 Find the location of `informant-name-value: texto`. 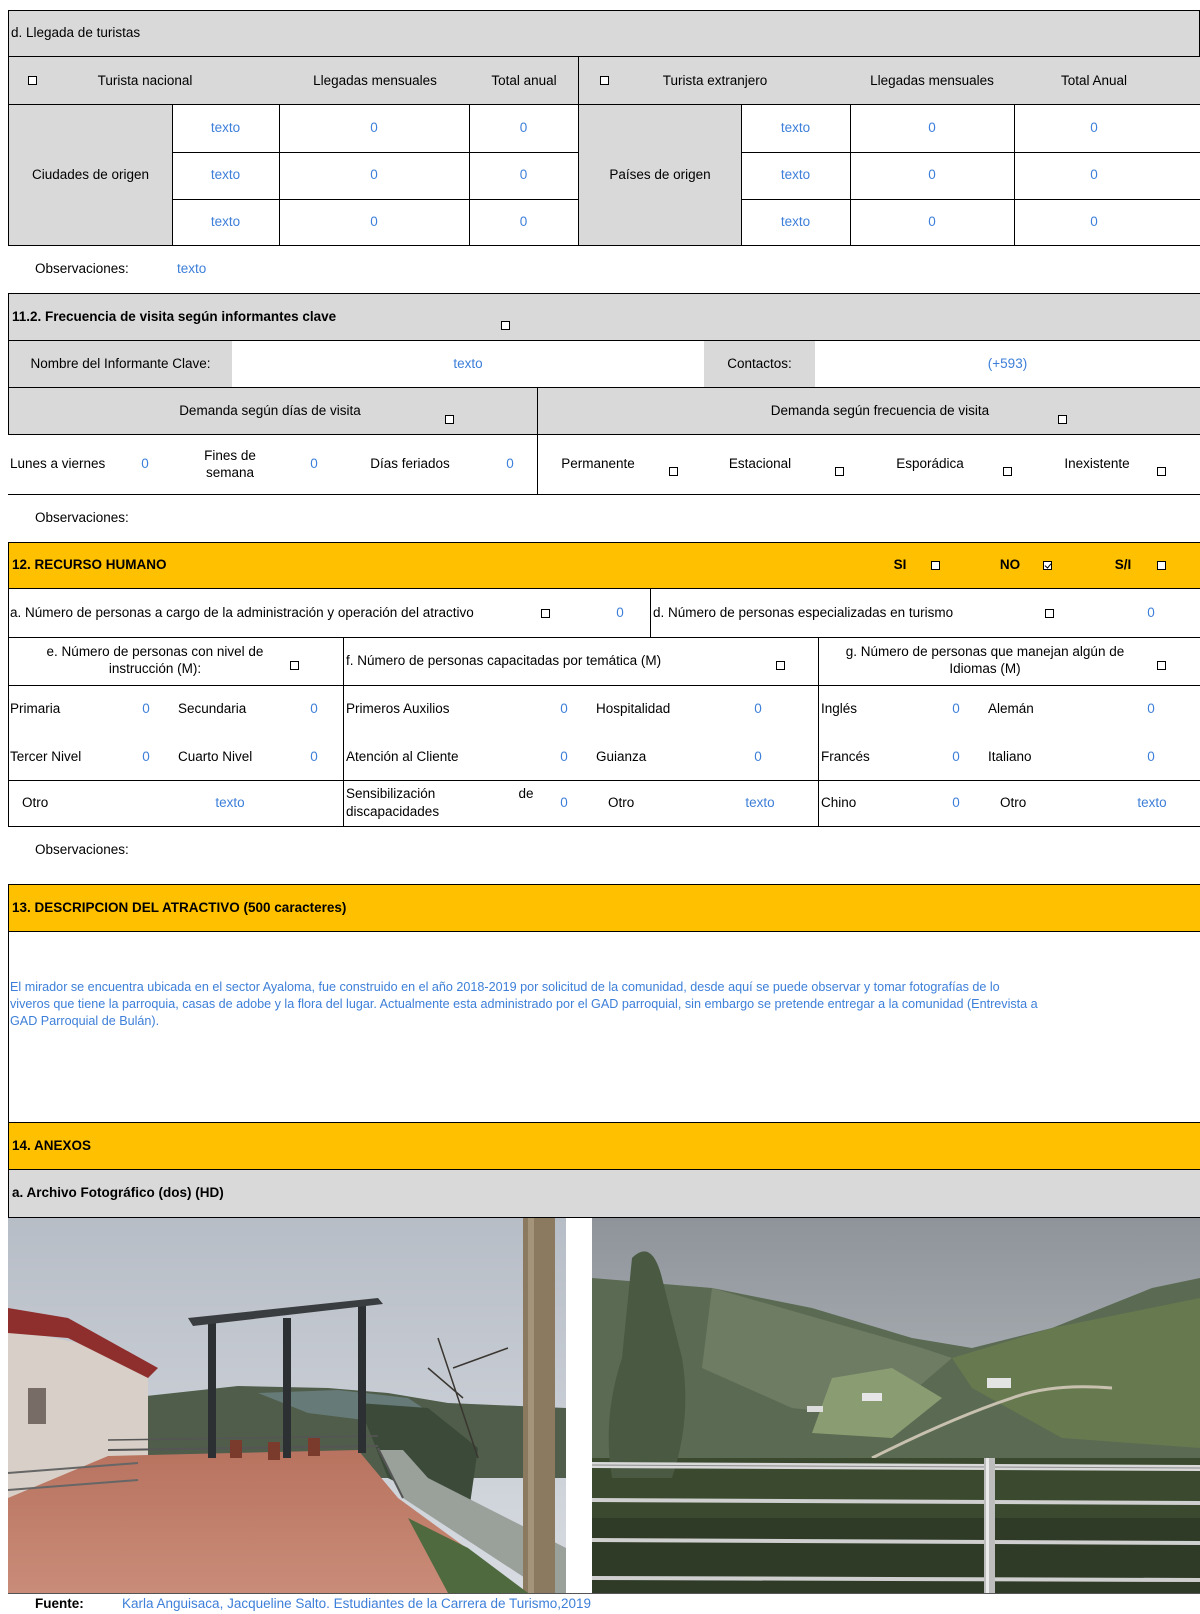

informant-name-value: texto is located at coordinates (468, 364).